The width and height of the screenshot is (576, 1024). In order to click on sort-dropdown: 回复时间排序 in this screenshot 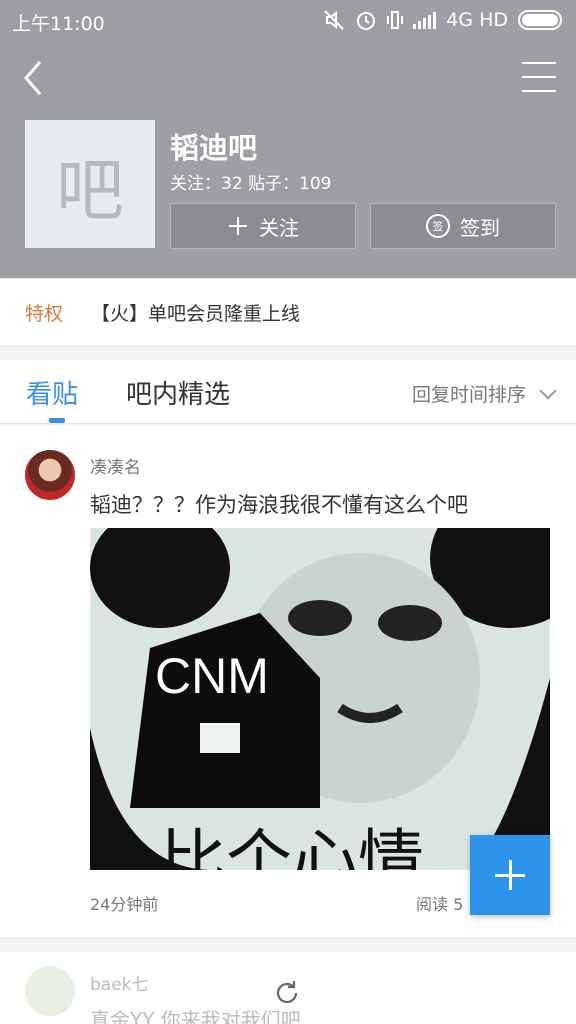, I will do `click(484, 393)`.